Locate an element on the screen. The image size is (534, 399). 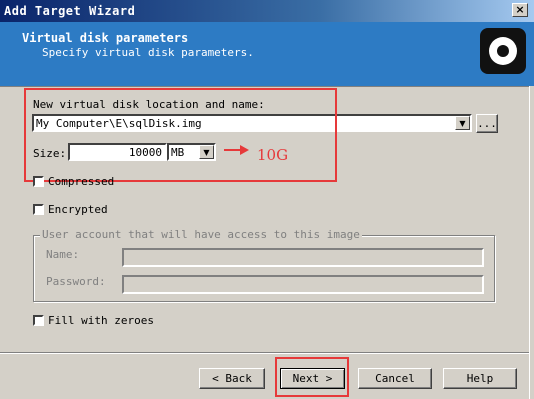
annotation-highlight-box is located at coordinates (180, 135).